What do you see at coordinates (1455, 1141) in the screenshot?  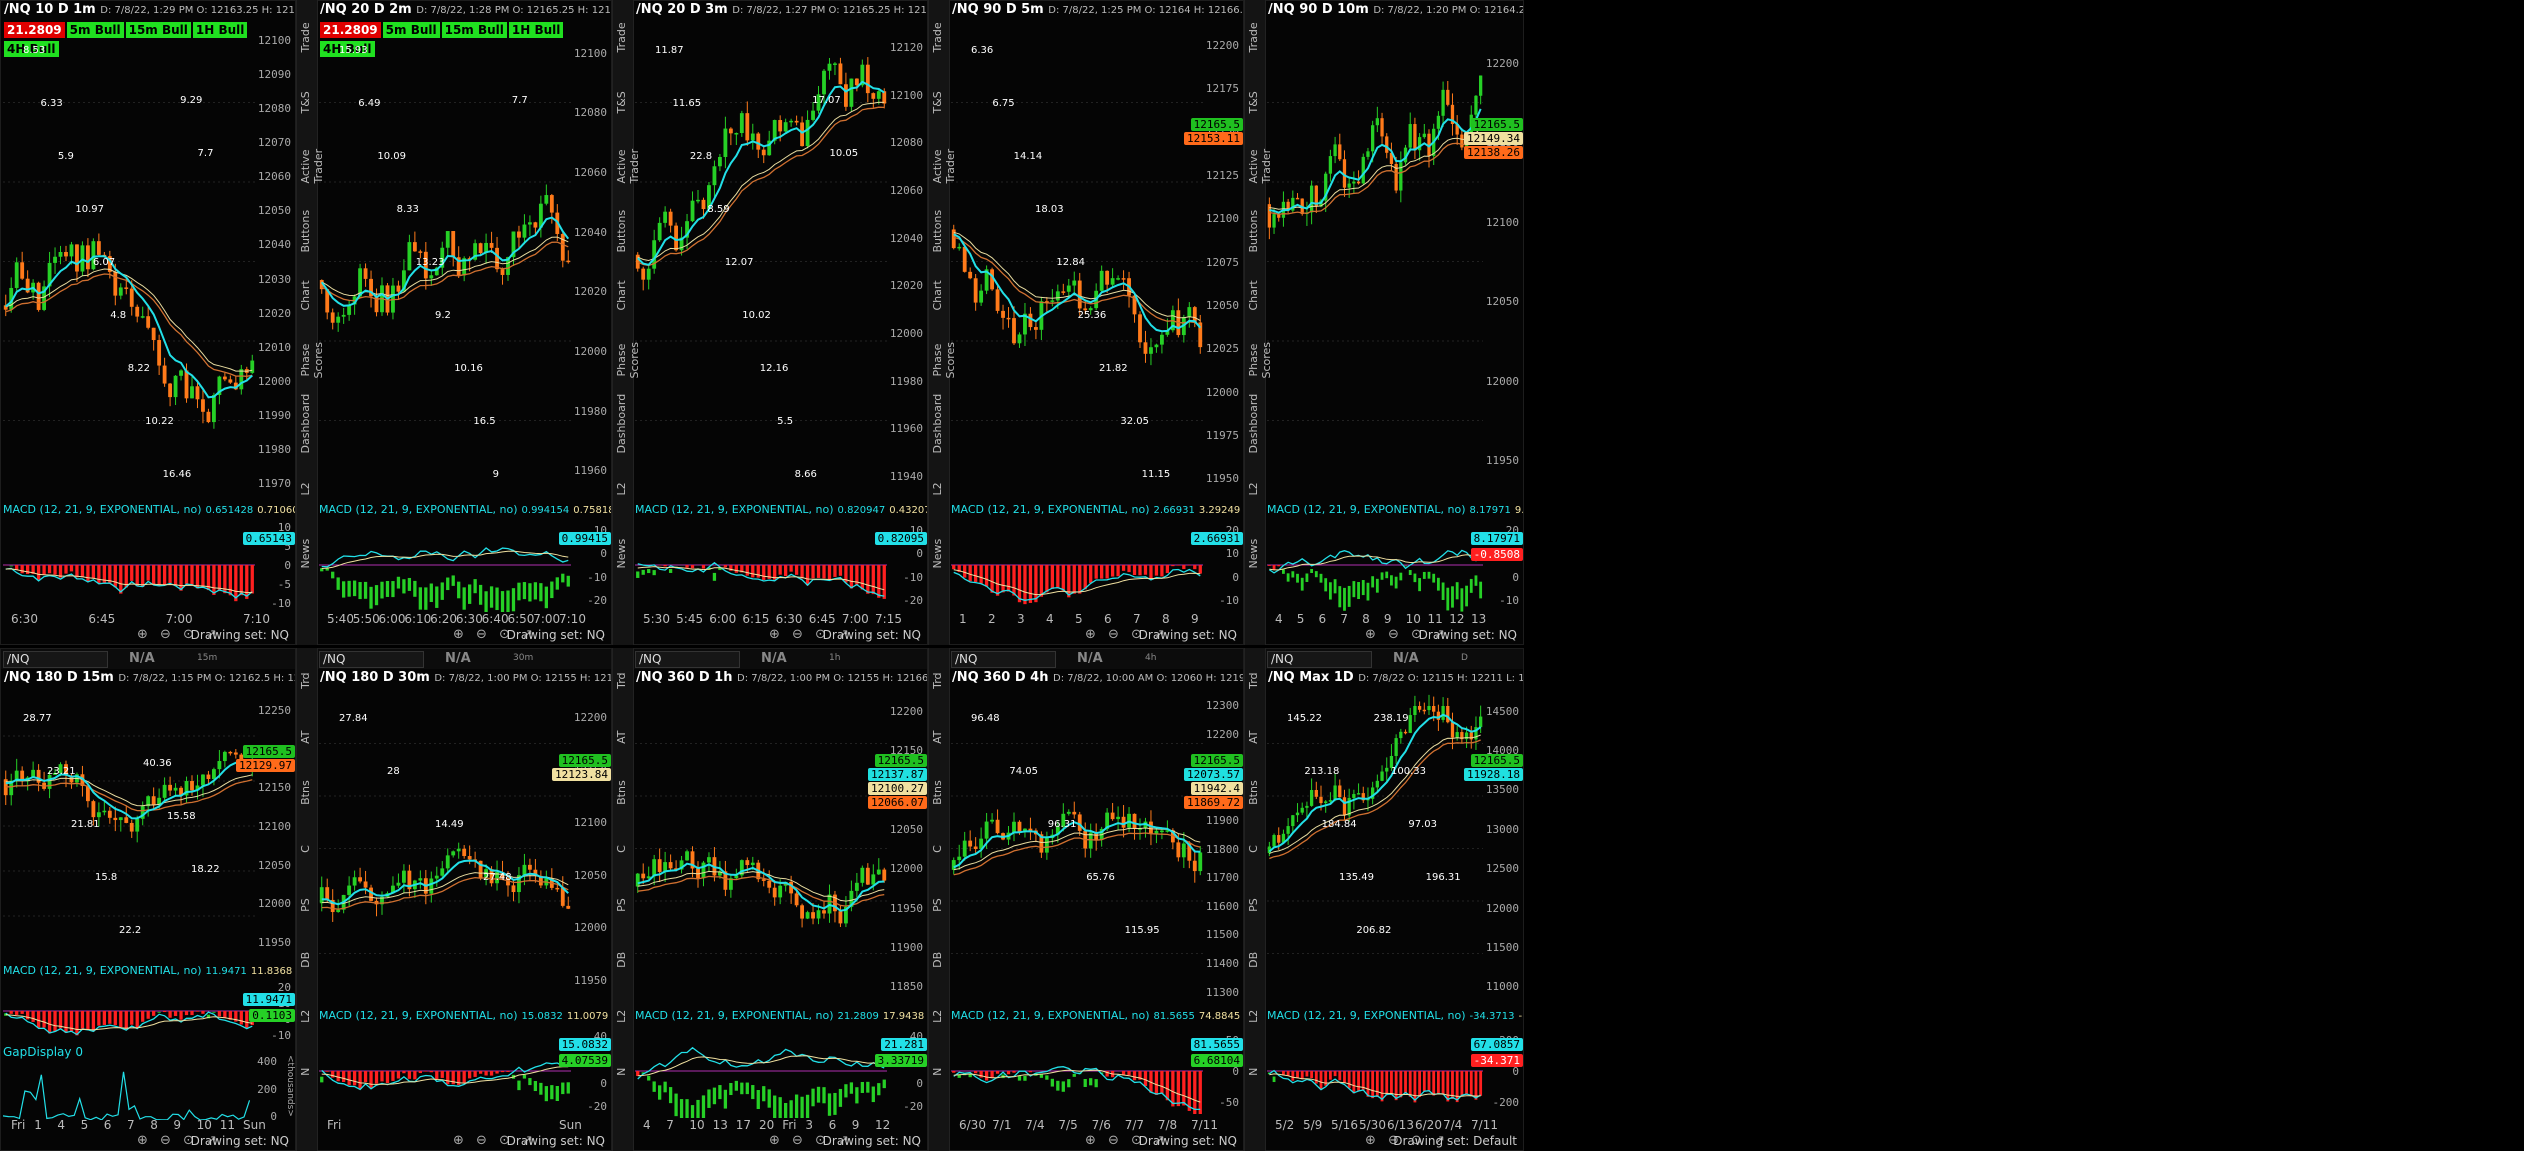 I see `drawing-set-label: Drawing set: Default` at bounding box center [1455, 1141].